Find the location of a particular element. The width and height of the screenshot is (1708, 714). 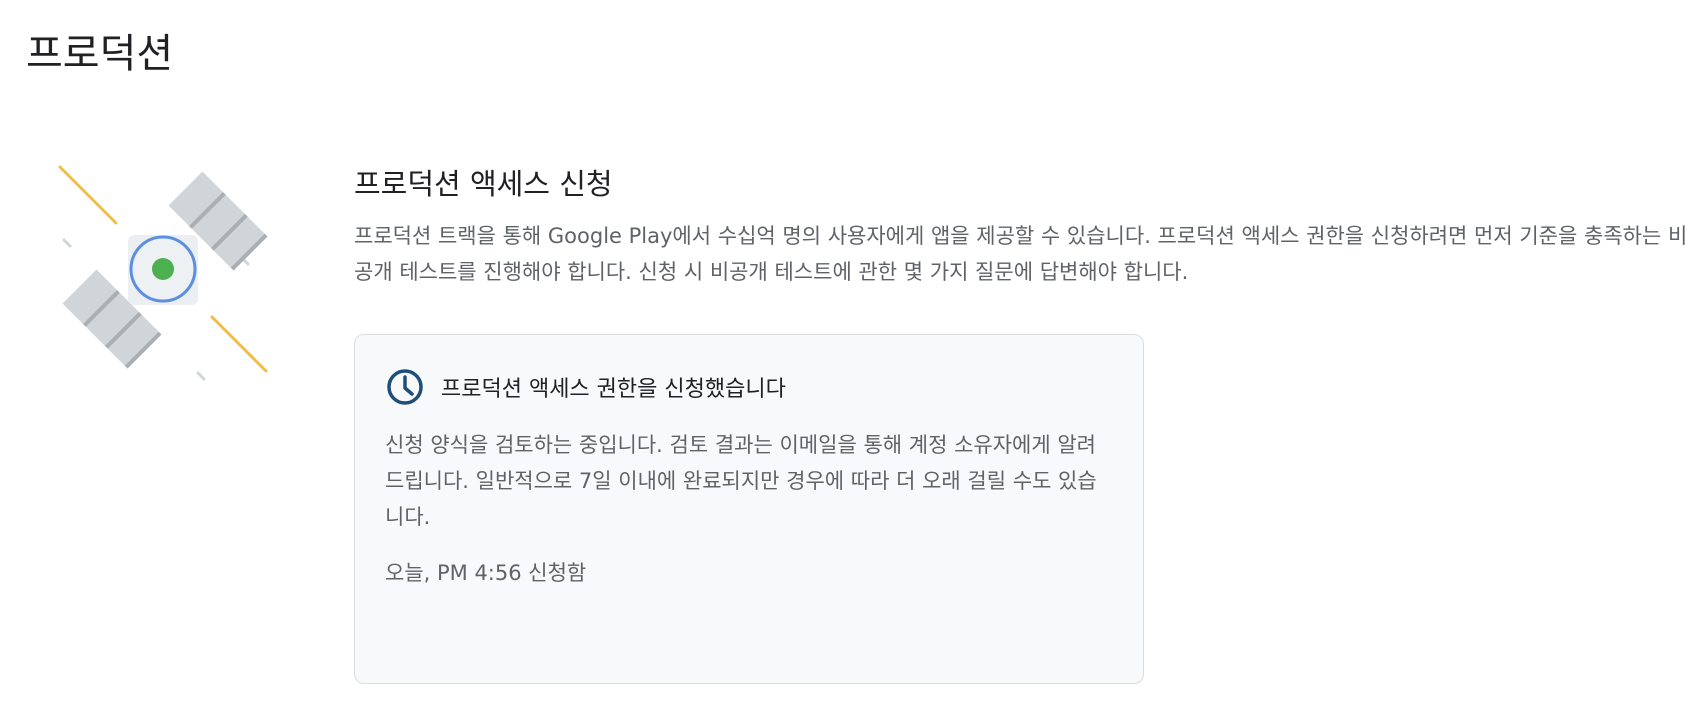

page-title: 프로덕션 is located at coordinates (100, 54).